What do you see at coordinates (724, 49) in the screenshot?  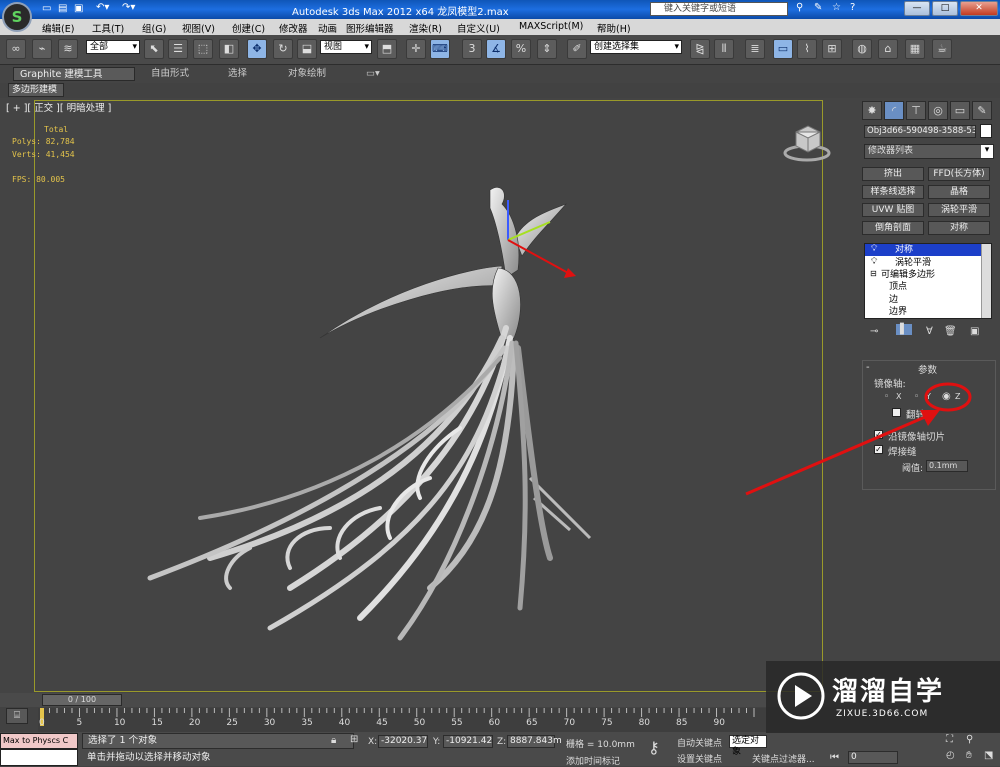 I see `align-icon: ⫴` at bounding box center [724, 49].